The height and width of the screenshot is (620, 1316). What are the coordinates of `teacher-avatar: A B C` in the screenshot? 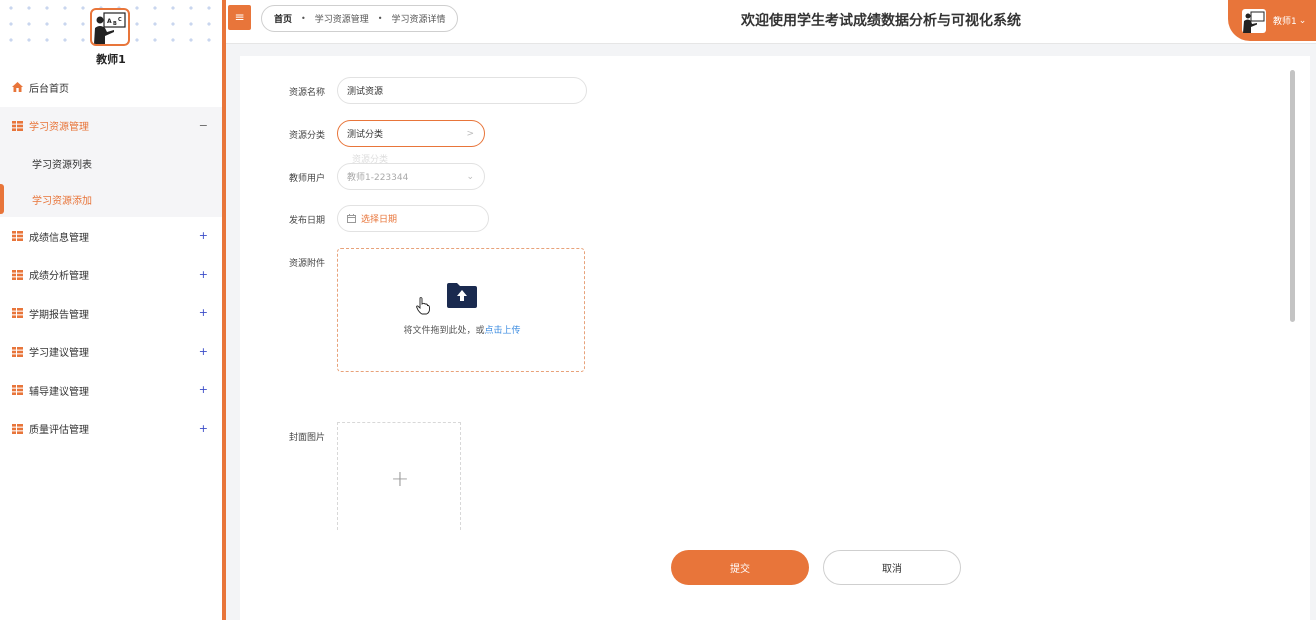 It's located at (110, 27).